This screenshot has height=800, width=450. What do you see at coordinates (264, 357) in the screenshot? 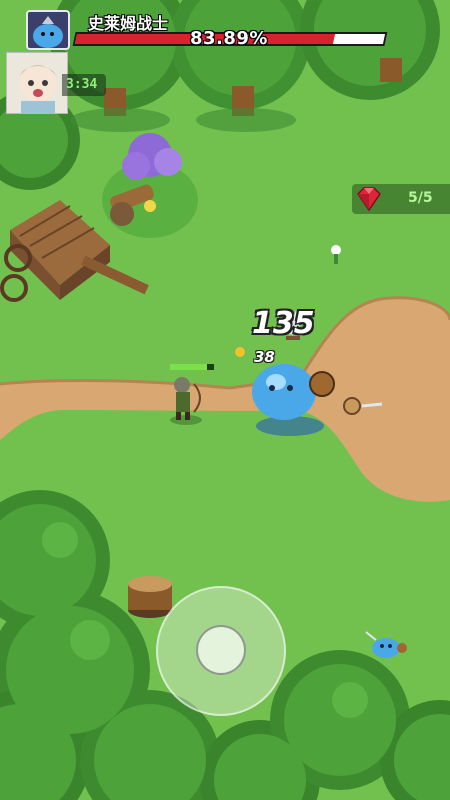
I see `damage-number-small: 38` at bounding box center [264, 357].